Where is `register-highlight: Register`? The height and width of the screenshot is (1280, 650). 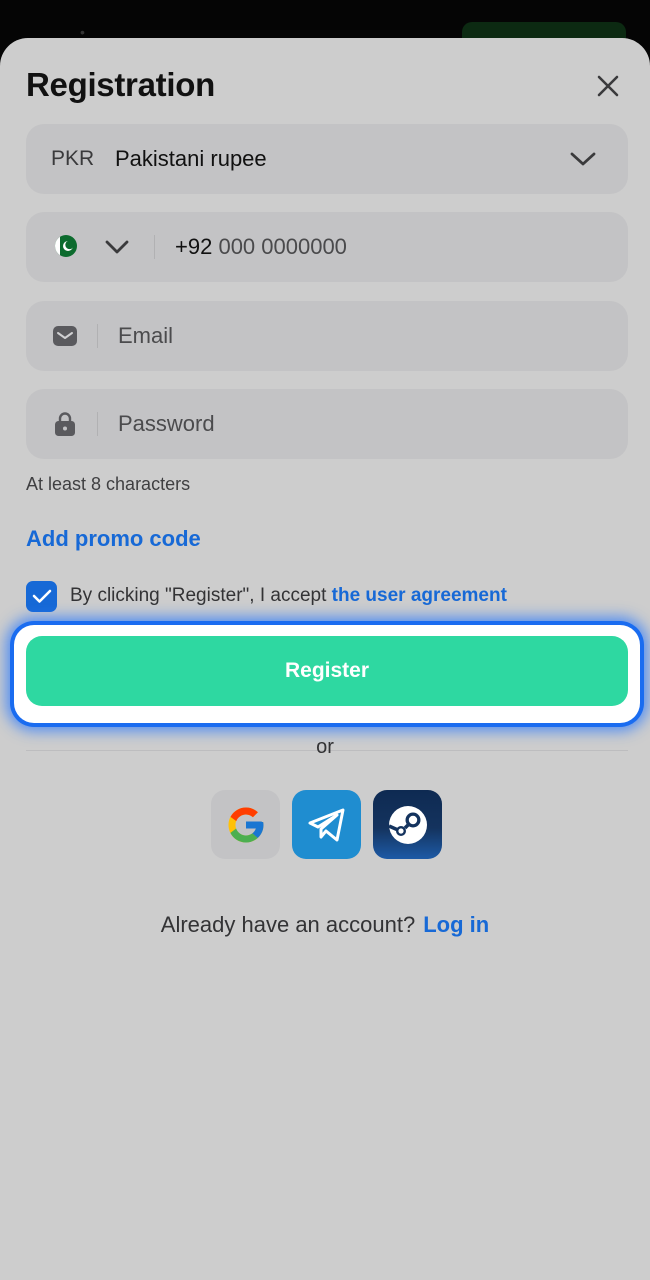
register-highlight: Register is located at coordinates (327, 674).